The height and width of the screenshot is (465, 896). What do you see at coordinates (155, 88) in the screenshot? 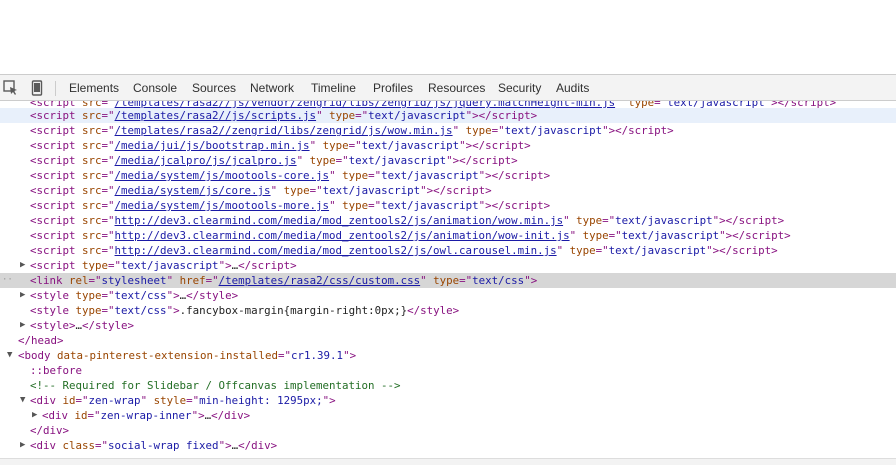
I see `tab-console: Console` at bounding box center [155, 88].